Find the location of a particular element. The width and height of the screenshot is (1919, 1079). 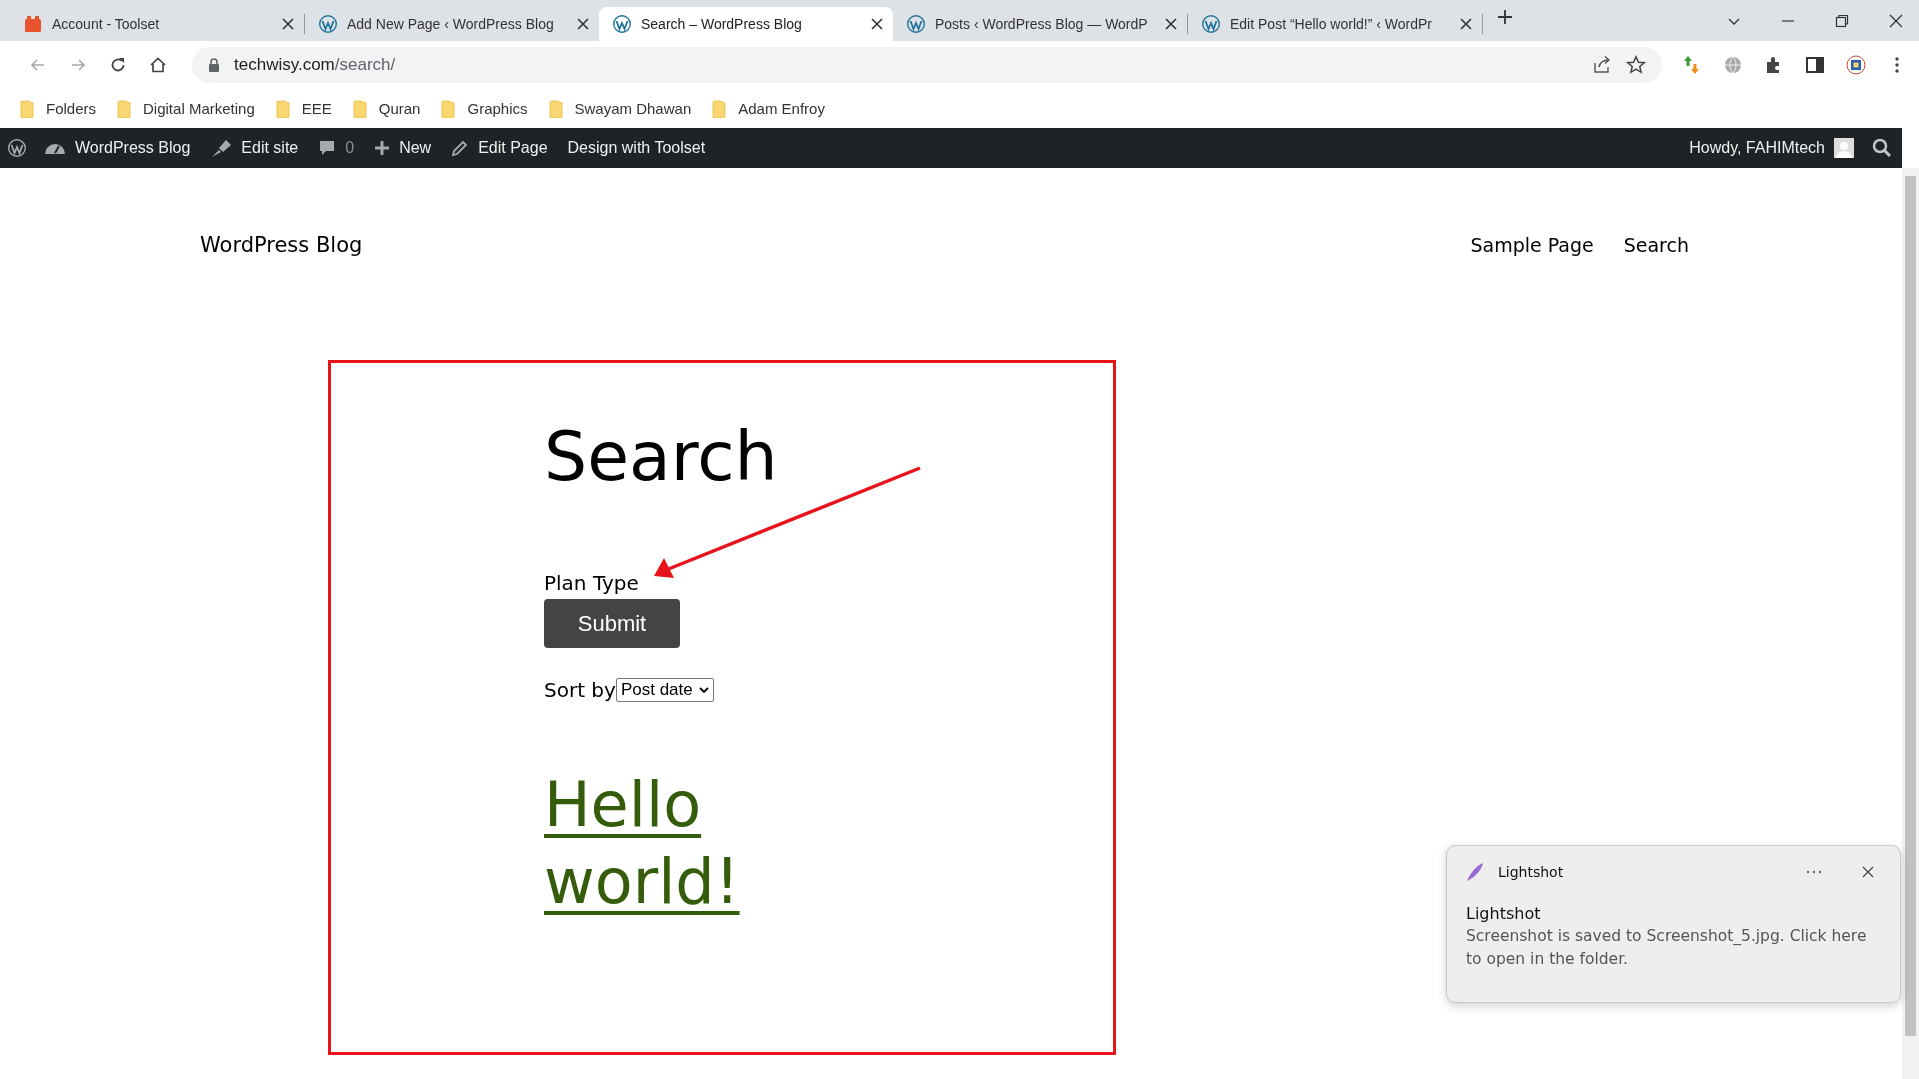

admin-bar-item: WordPress Blog is located at coordinates (117, 148).